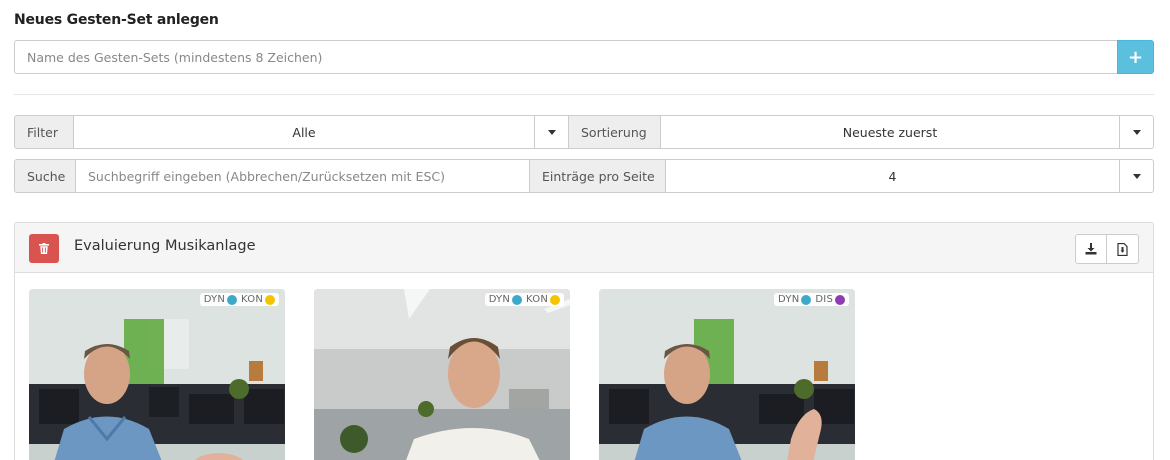  Describe the element at coordinates (840, 299) in the screenshot. I see `dis-indicator-dot` at that location.